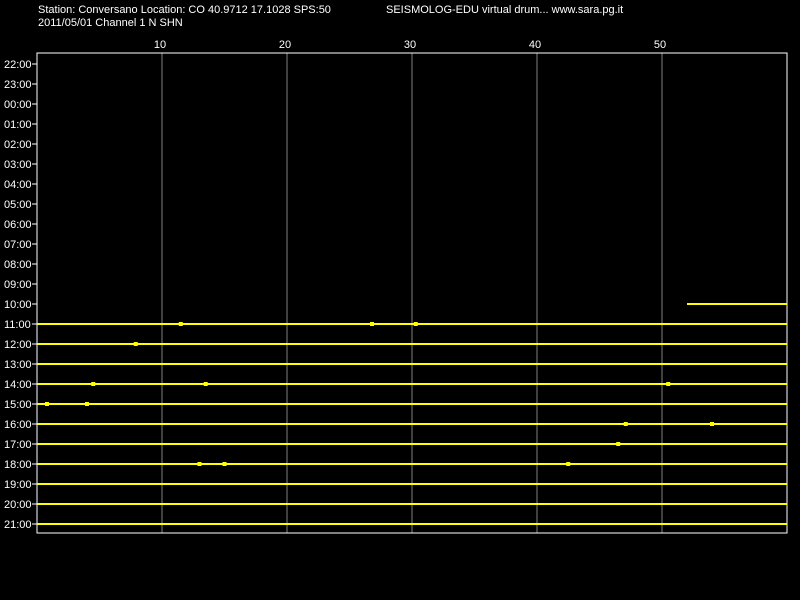 This screenshot has width=800, height=600. What do you see at coordinates (285, 45) in the screenshot?
I see `x-tick-label: 20` at bounding box center [285, 45].